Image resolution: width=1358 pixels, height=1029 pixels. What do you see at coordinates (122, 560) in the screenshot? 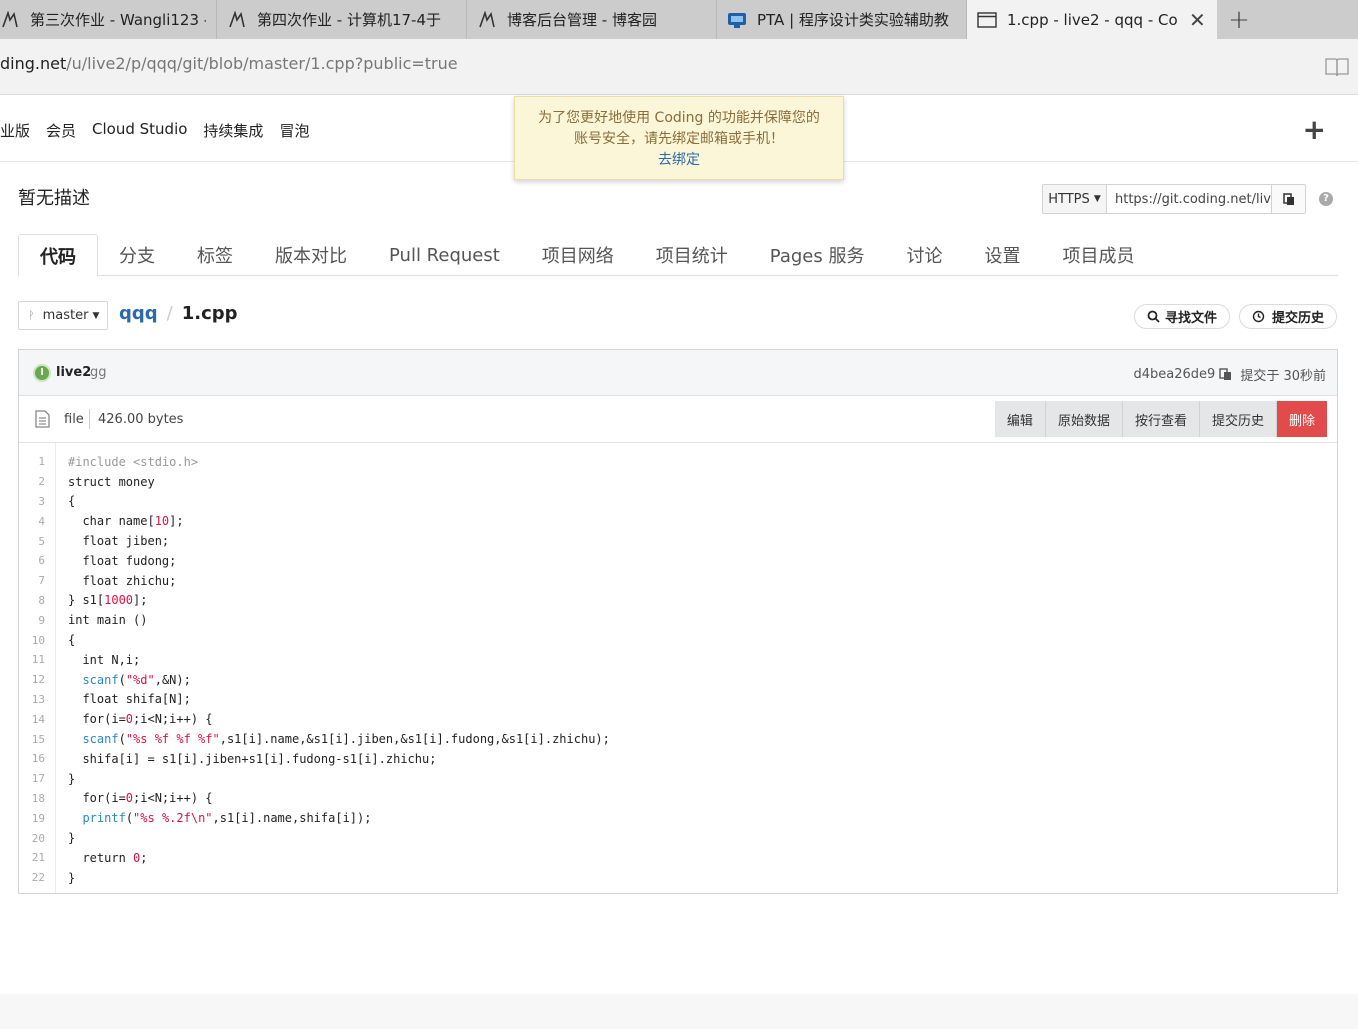
I see `code-text: float fudong;` at bounding box center [122, 560].